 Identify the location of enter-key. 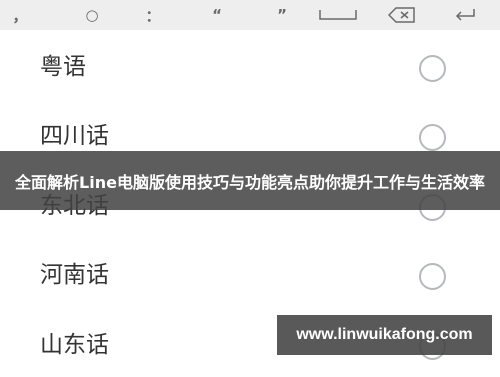
(465, 15).